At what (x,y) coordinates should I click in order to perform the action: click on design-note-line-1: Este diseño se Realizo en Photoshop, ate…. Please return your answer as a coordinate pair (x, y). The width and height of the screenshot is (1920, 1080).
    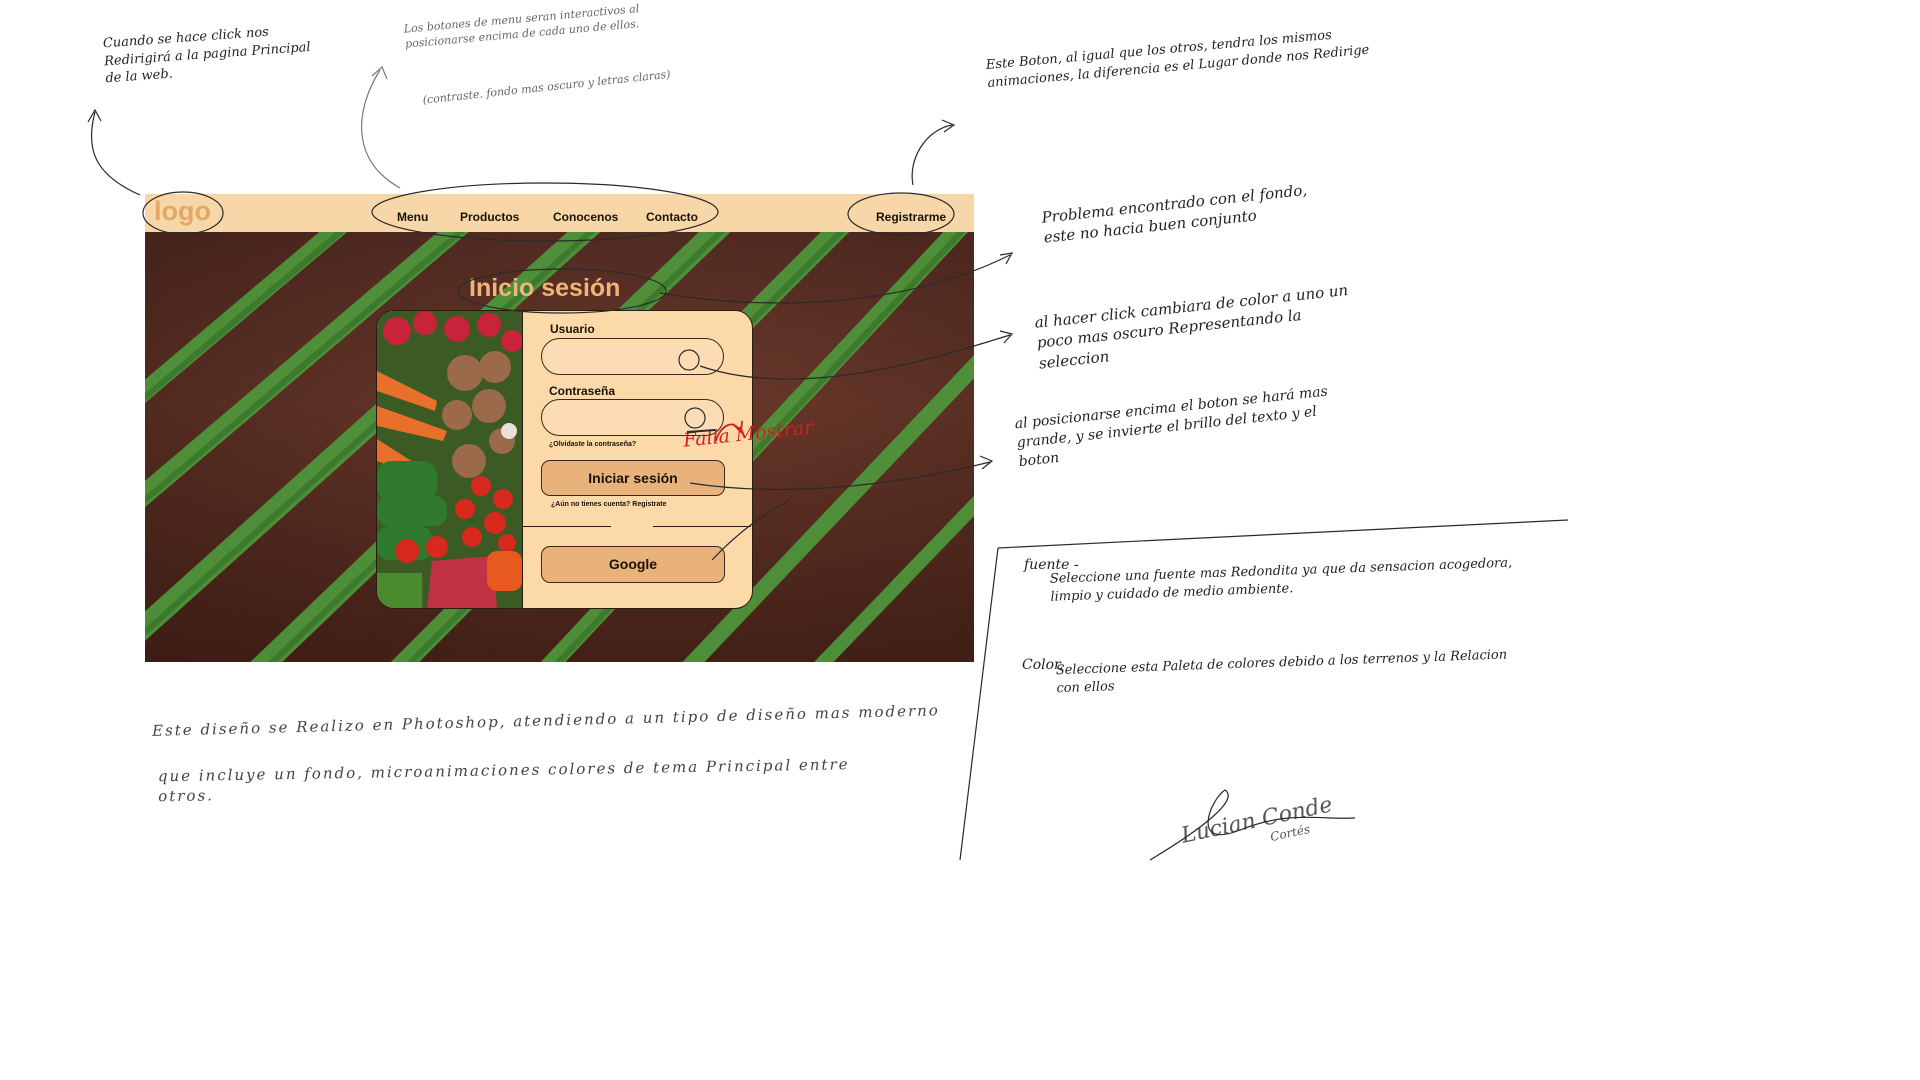
    Looking at the image, I should click on (546, 720).